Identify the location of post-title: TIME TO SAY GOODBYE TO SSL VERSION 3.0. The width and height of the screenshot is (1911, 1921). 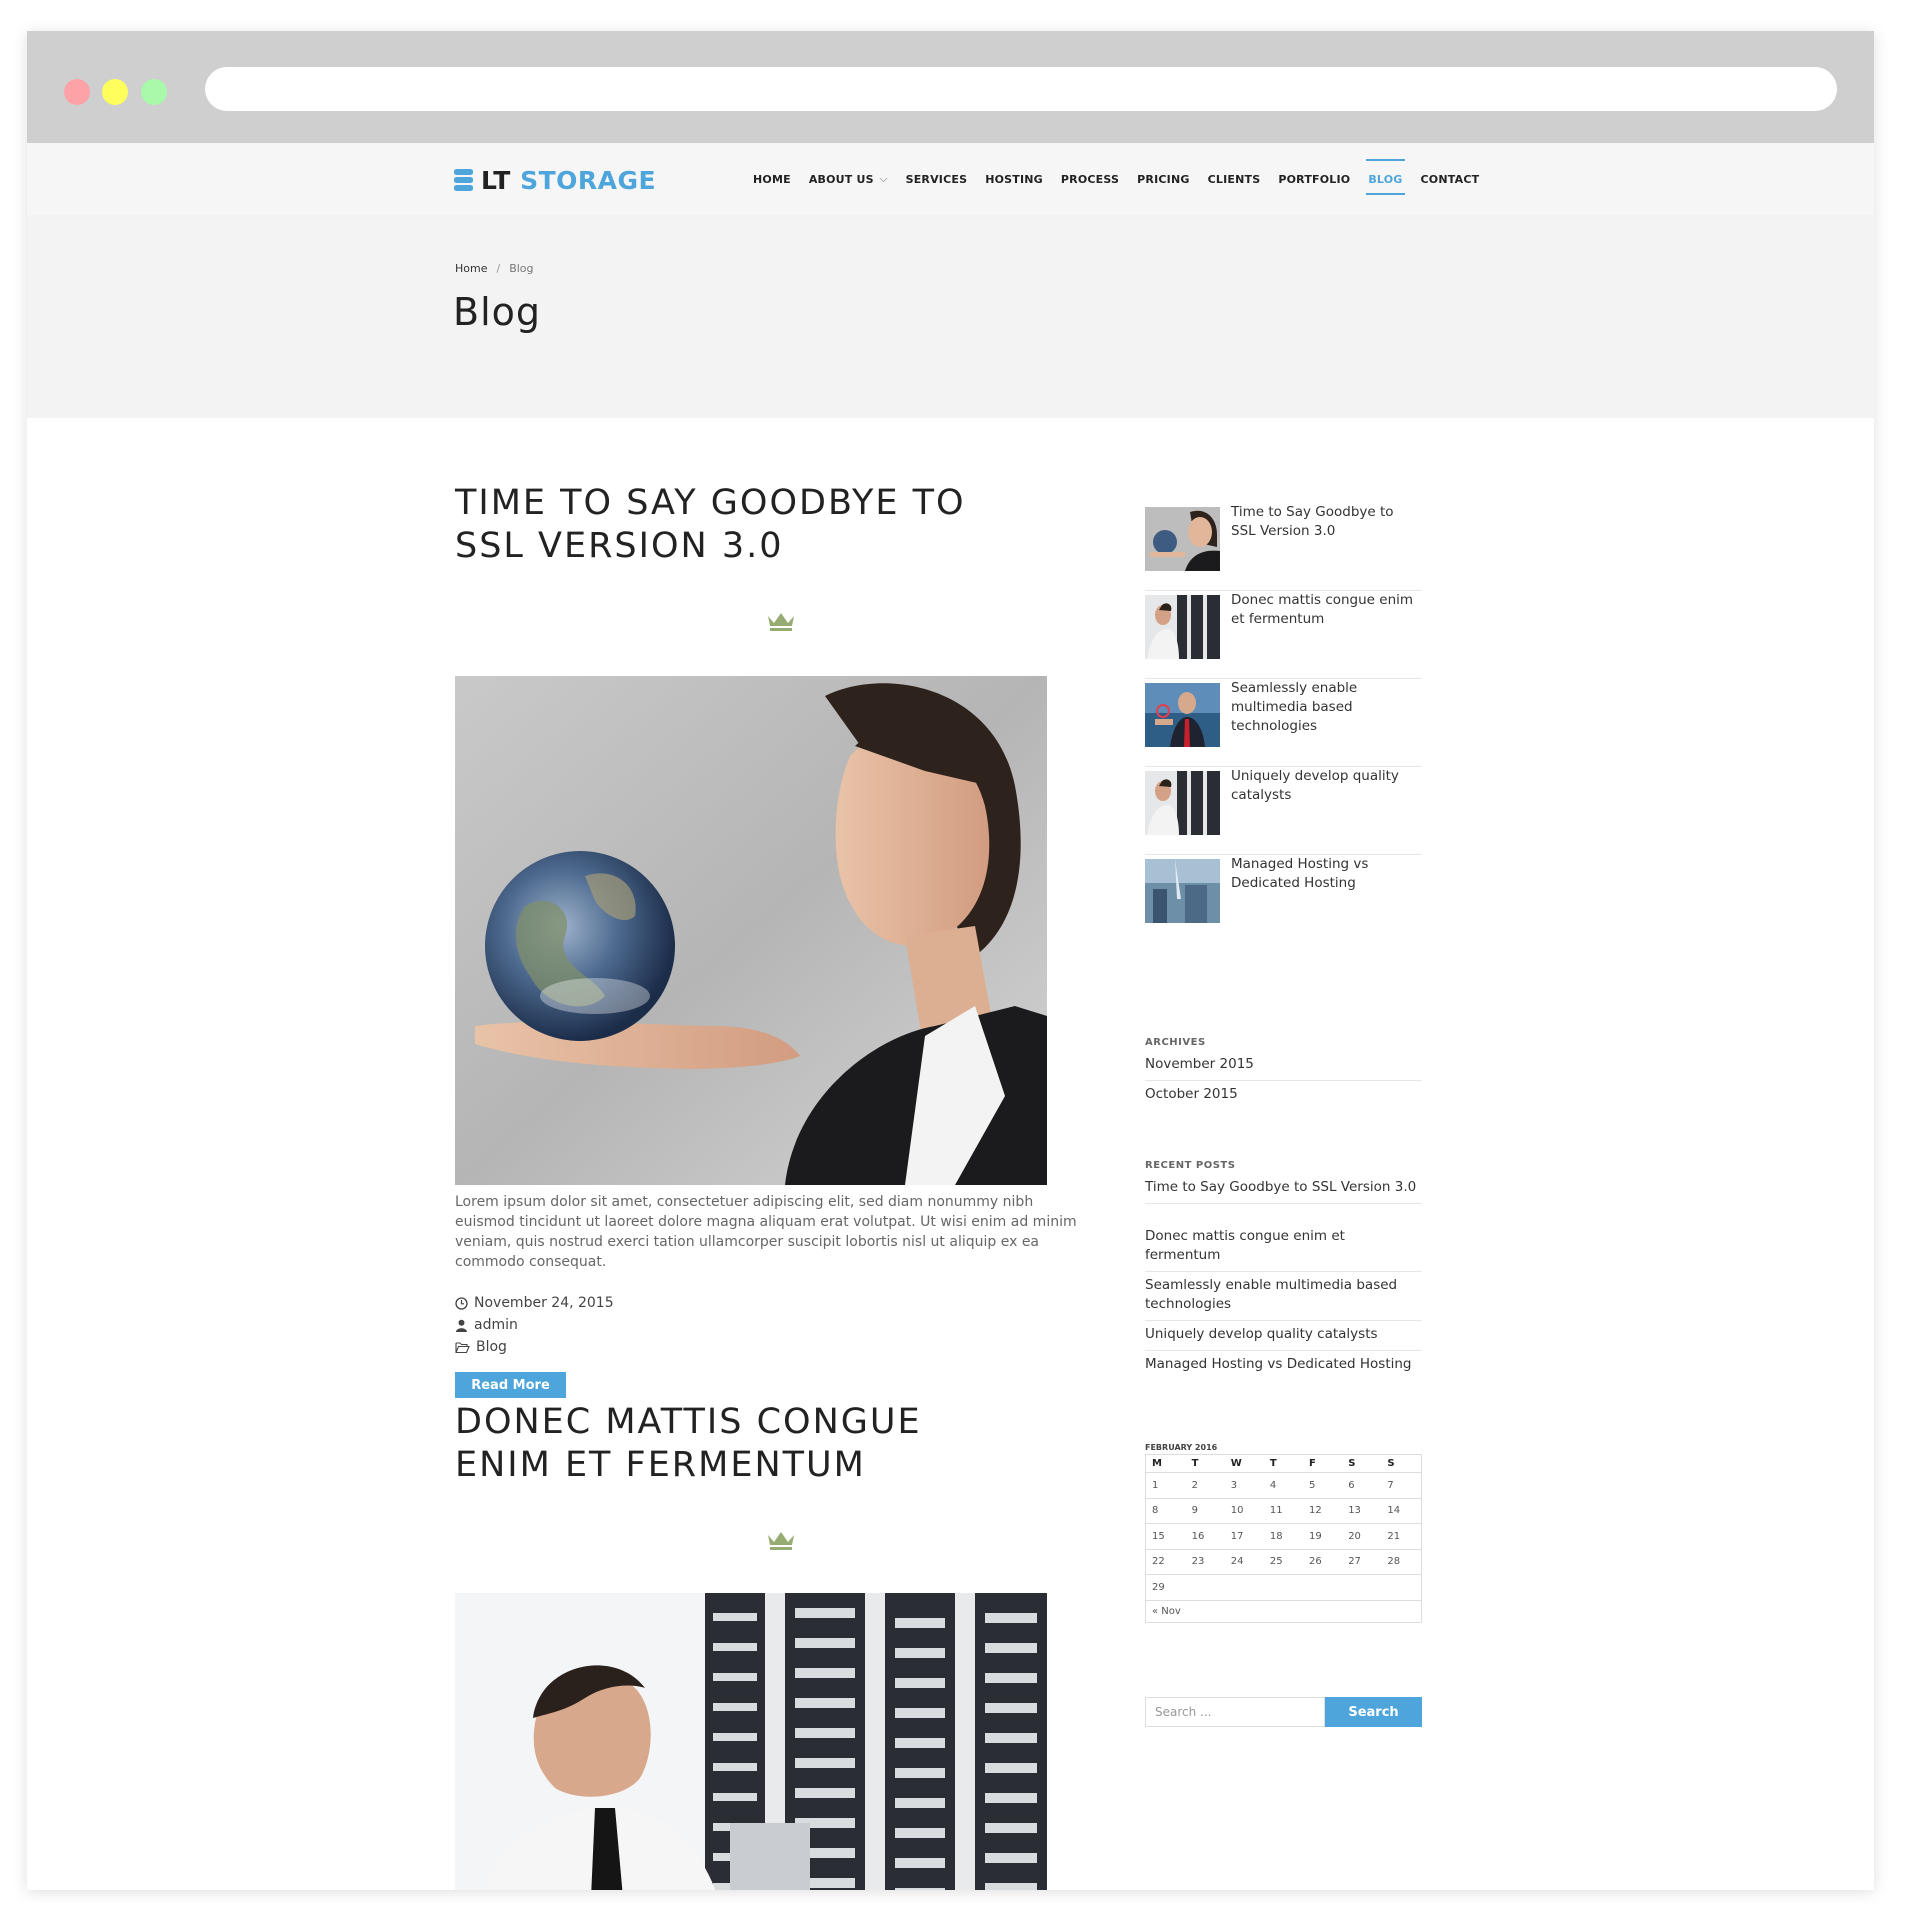
(770, 525).